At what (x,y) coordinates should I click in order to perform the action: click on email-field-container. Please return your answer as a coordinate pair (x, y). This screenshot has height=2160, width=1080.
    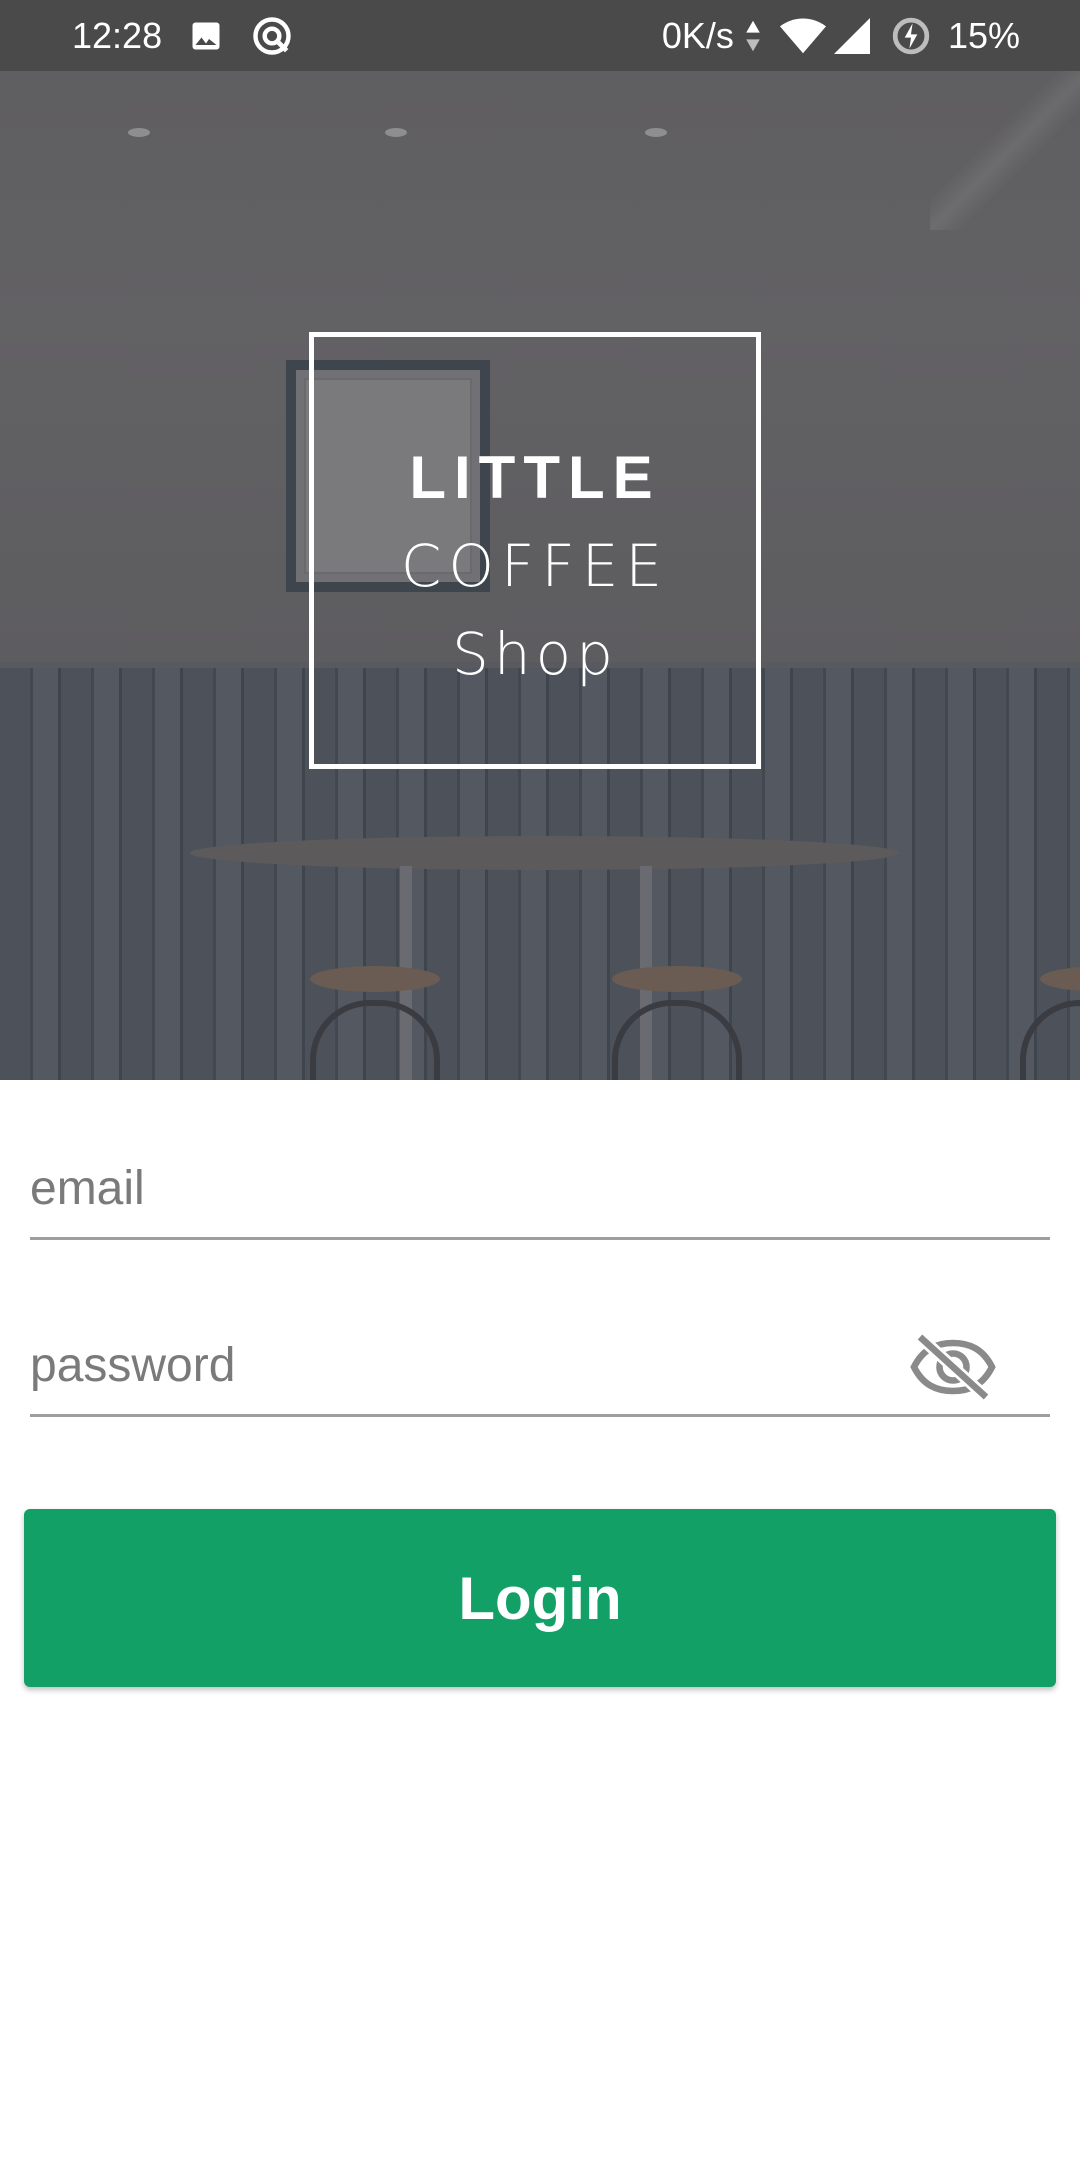
    Looking at the image, I should click on (540, 1190).